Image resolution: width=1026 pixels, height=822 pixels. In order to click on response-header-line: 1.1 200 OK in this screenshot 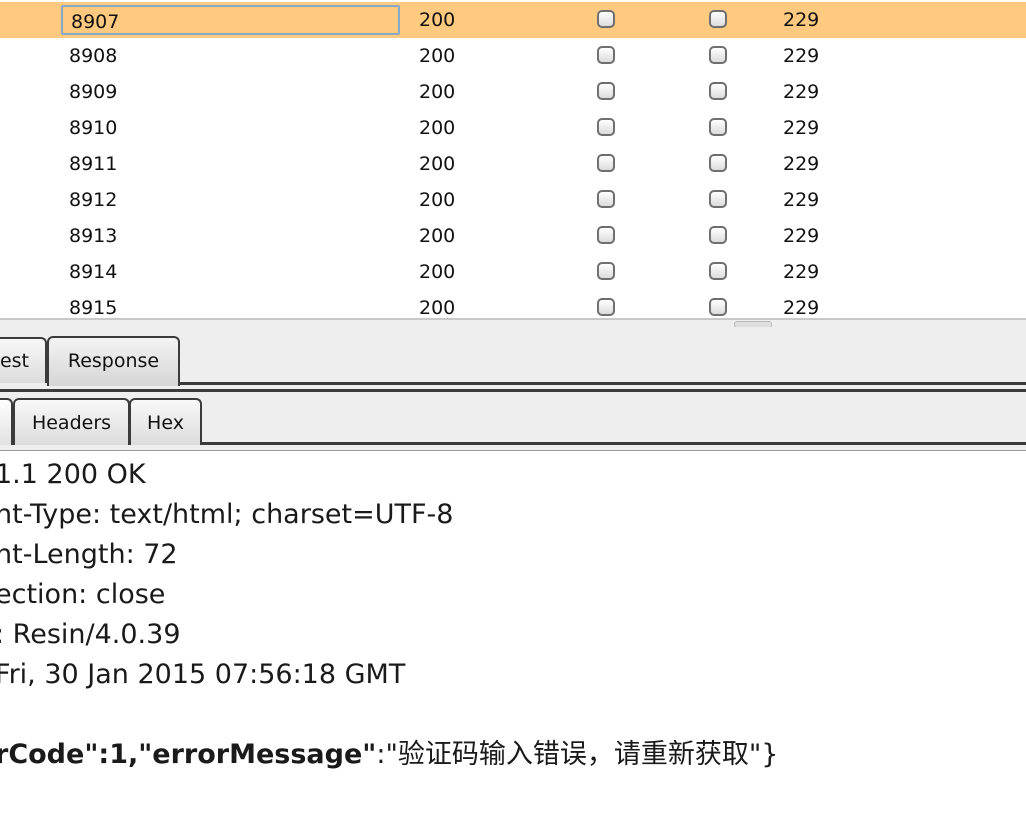, I will do `click(73, 474)`.